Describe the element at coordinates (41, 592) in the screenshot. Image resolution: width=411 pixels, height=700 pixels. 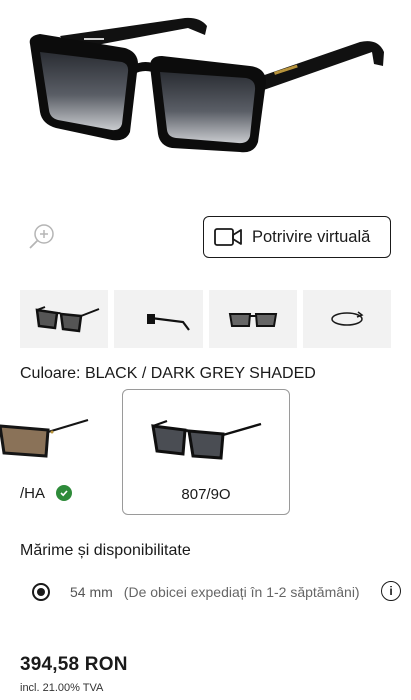
I see `size-radio` at that location.